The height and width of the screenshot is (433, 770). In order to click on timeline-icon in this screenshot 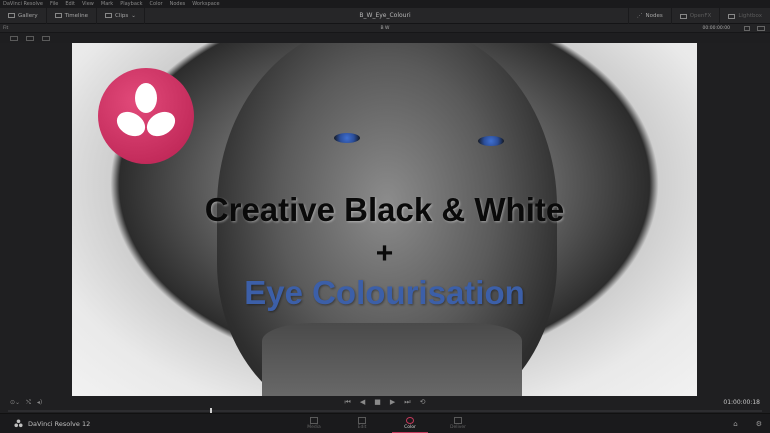, I will do `click(58, 15)`.